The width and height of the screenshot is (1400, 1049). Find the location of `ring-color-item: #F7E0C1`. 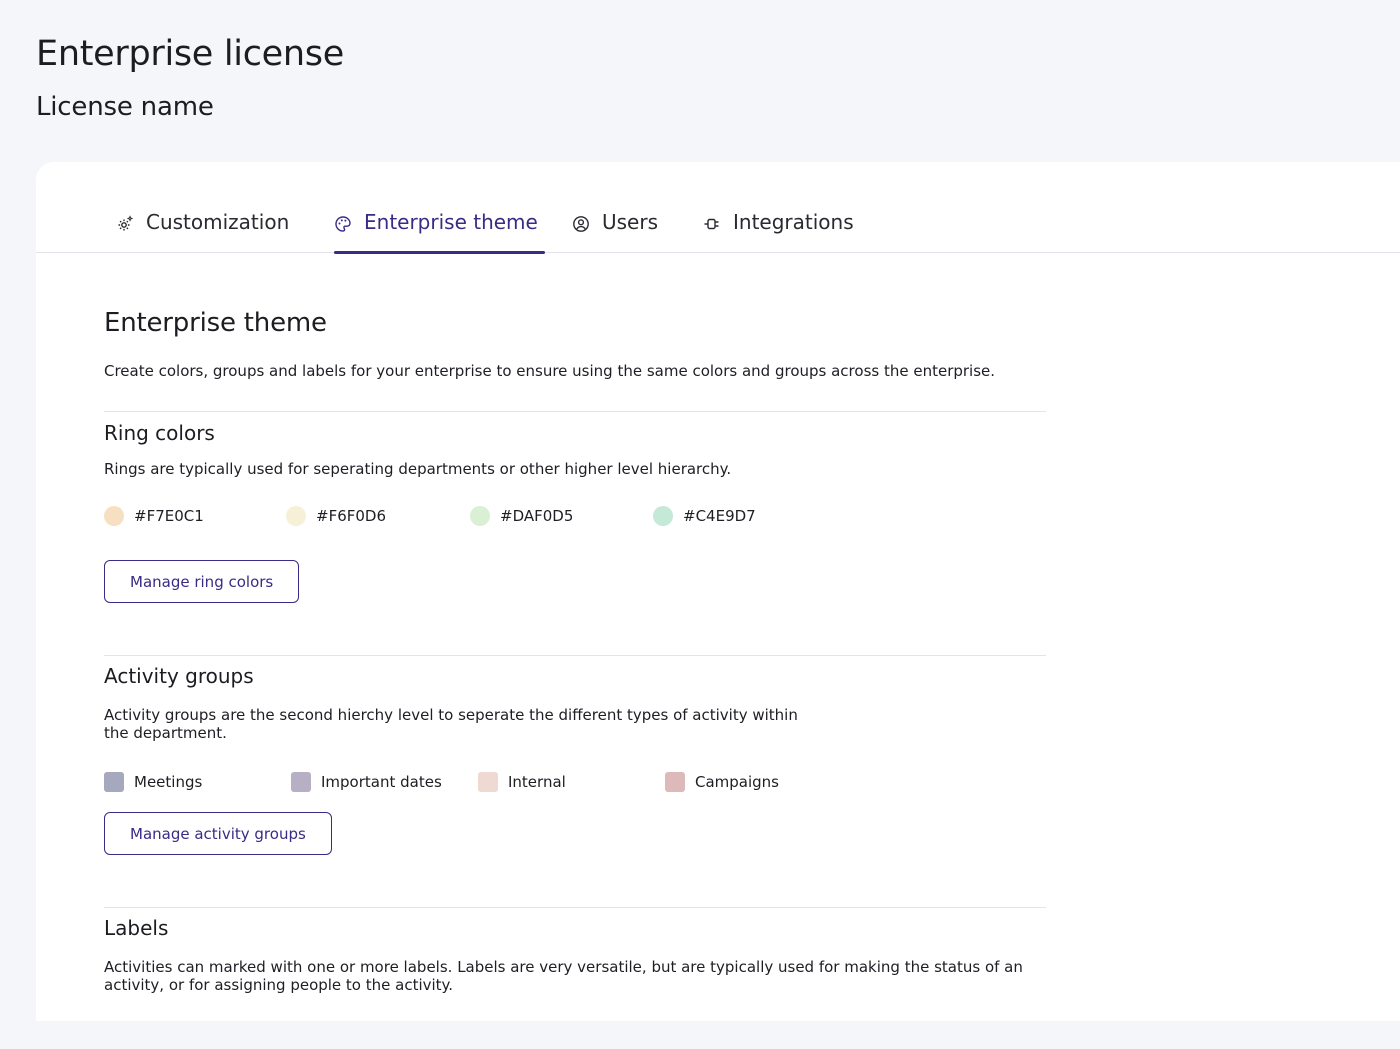

ring-color-item: #F7E0C1 is located at coordinates (154, 516).